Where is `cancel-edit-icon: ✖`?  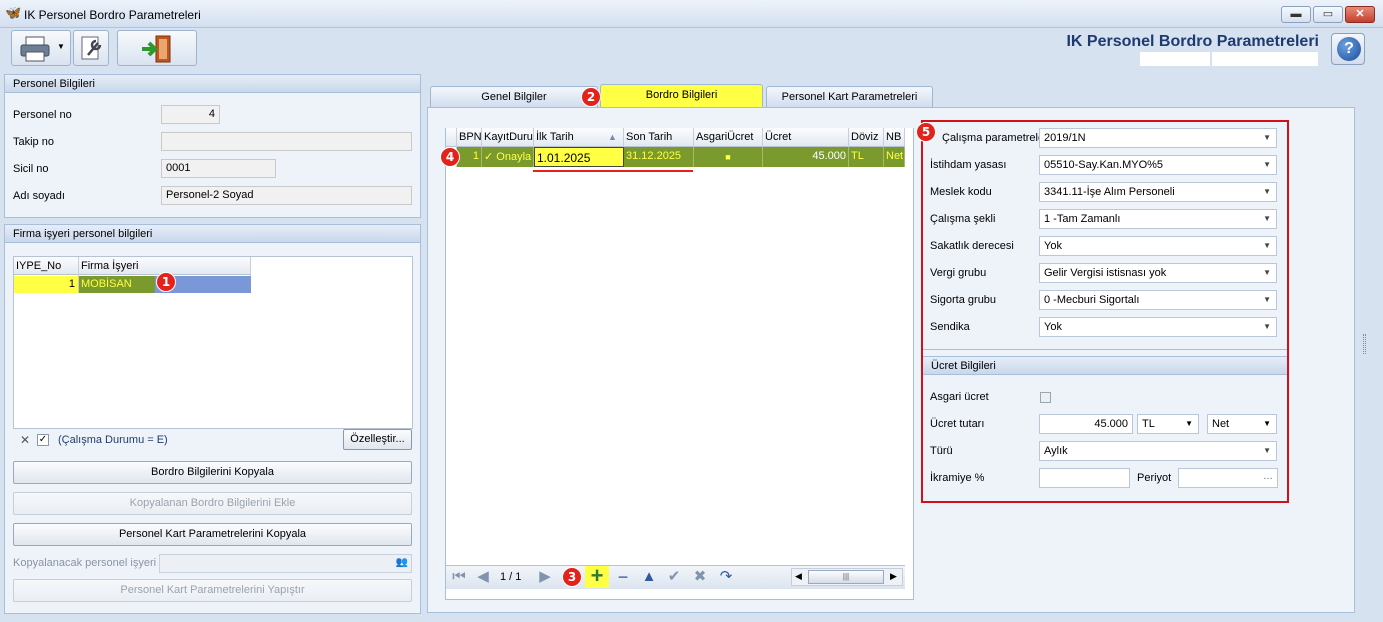
cancel-edit-icon: ✖ is located at coordinates (700, 577).